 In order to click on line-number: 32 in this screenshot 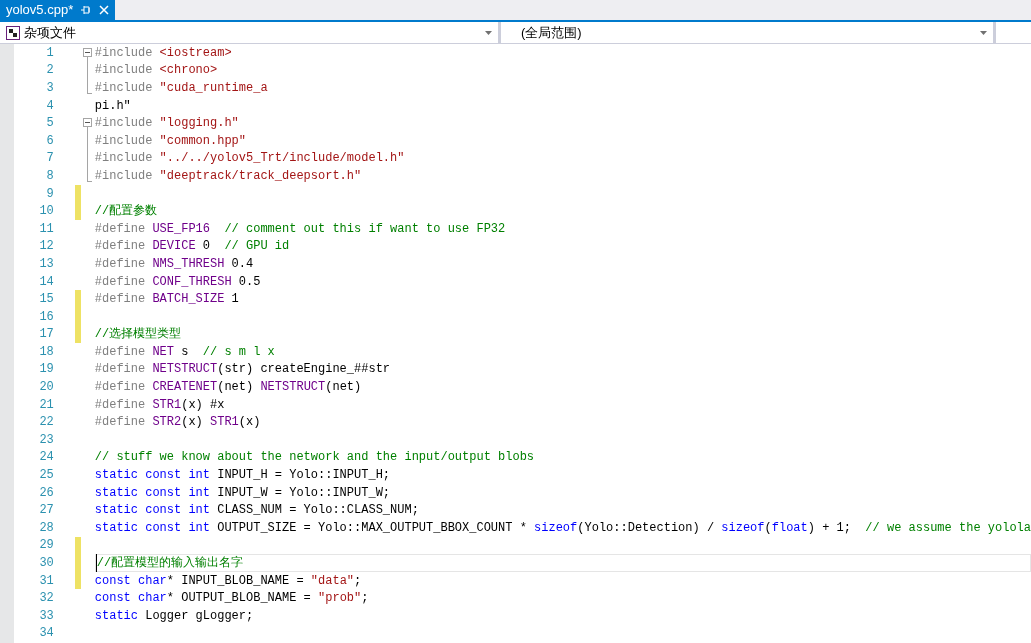, I will do `click(46, 599)`.